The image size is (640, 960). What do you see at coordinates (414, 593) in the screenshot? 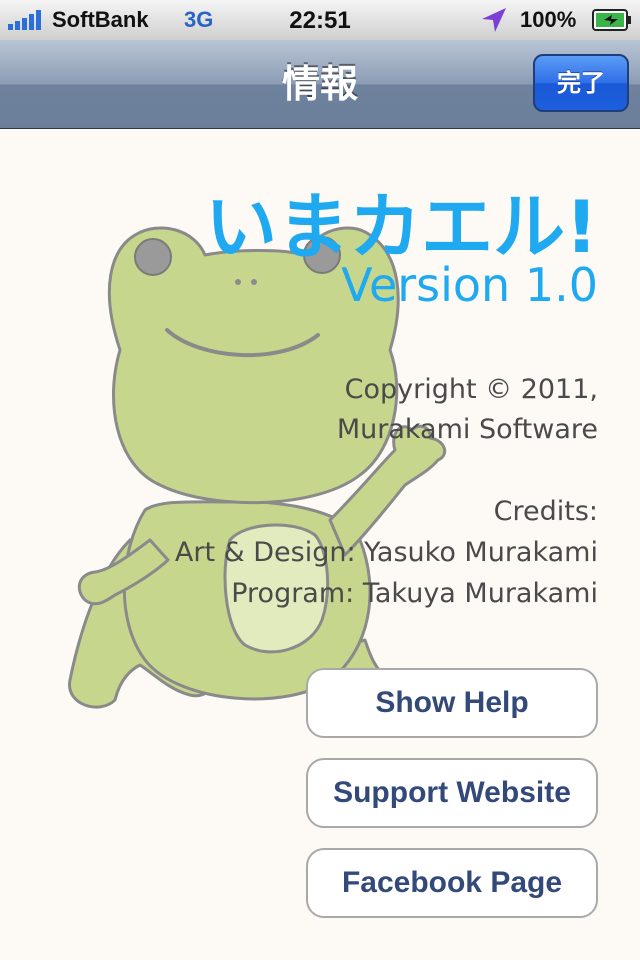
I see `credit-program: Program: Takuya Murakami` at bounding box center [414, 593].